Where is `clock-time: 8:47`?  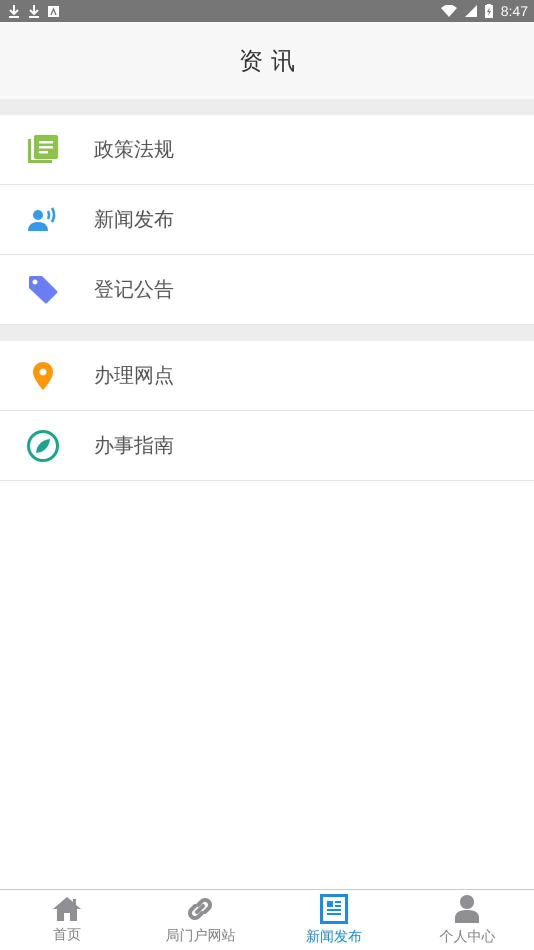 clock-time: 8:47 is located at coordinates (514, 11).